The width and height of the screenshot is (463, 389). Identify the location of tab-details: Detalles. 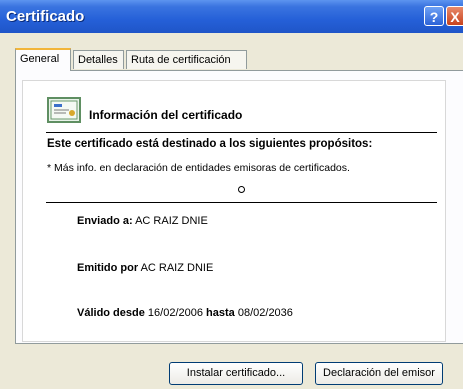
(98, 59).